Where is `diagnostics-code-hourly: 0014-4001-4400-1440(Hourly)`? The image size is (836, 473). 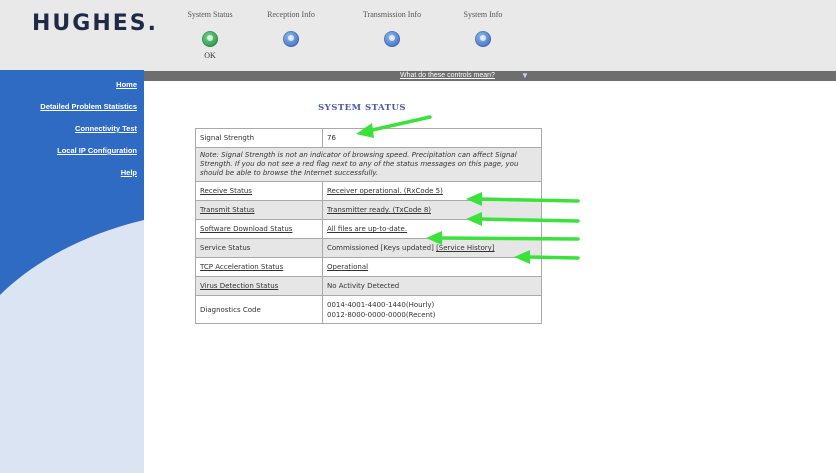 diagnostics-code-hourly: 0014-4001-4400-1440(Hourly) is located at coordinates (381, 304).